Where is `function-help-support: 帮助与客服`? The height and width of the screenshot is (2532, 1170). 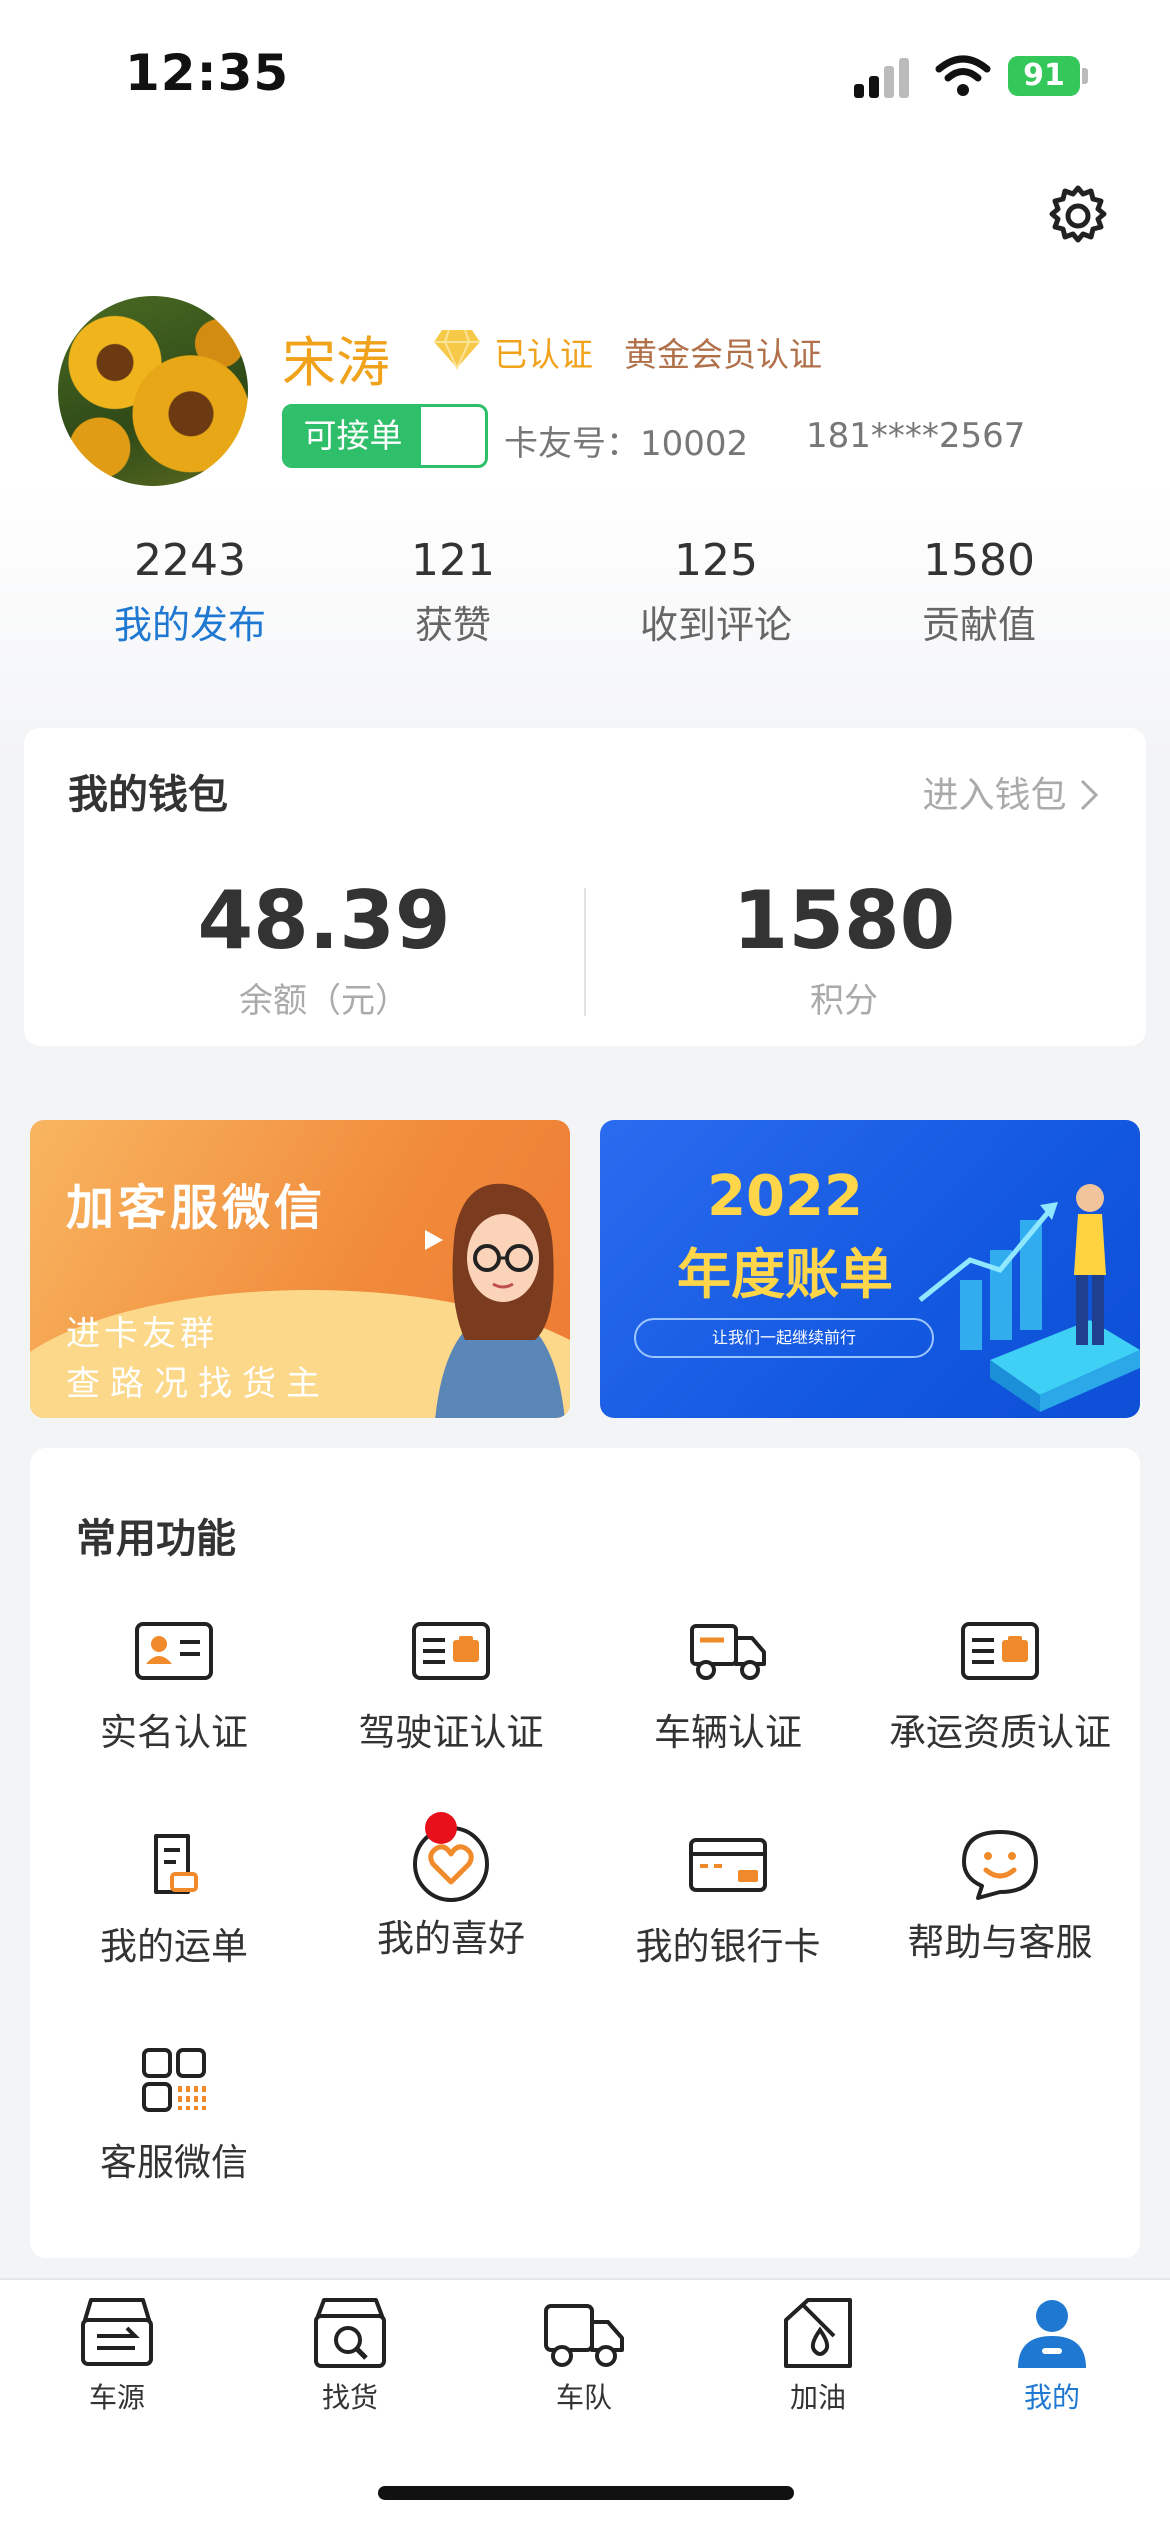 function-help-support: 帮助与客服 is located at coordinates (1000, 1898).